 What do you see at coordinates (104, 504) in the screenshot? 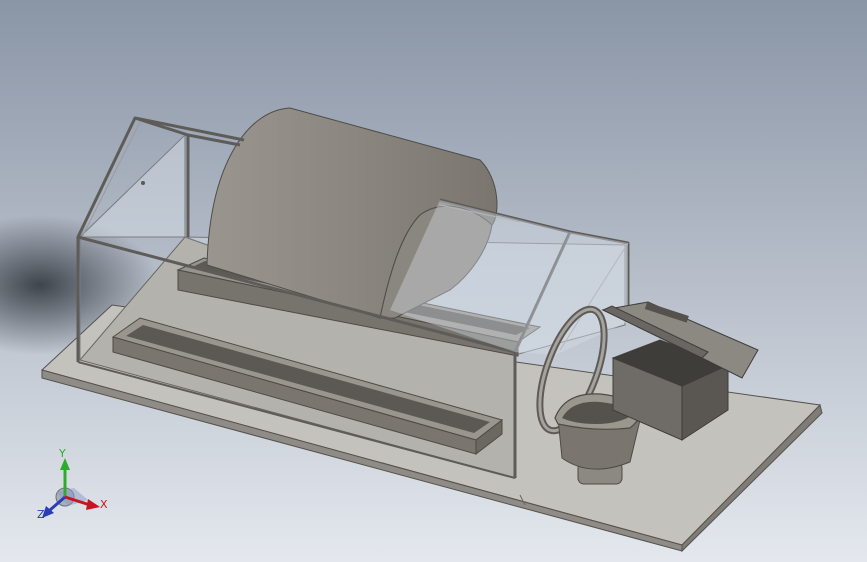
I see `x-axis-label: X` at bounding box center [104, 504].